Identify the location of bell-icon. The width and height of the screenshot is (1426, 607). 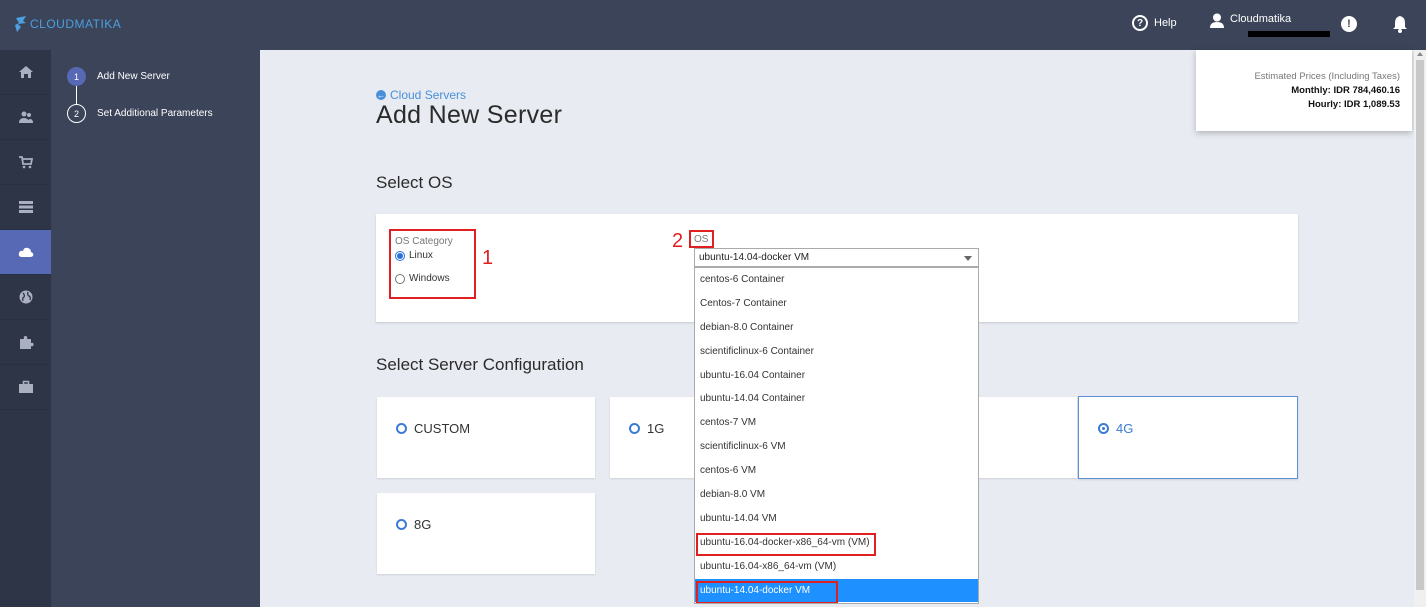
(1400, 24).